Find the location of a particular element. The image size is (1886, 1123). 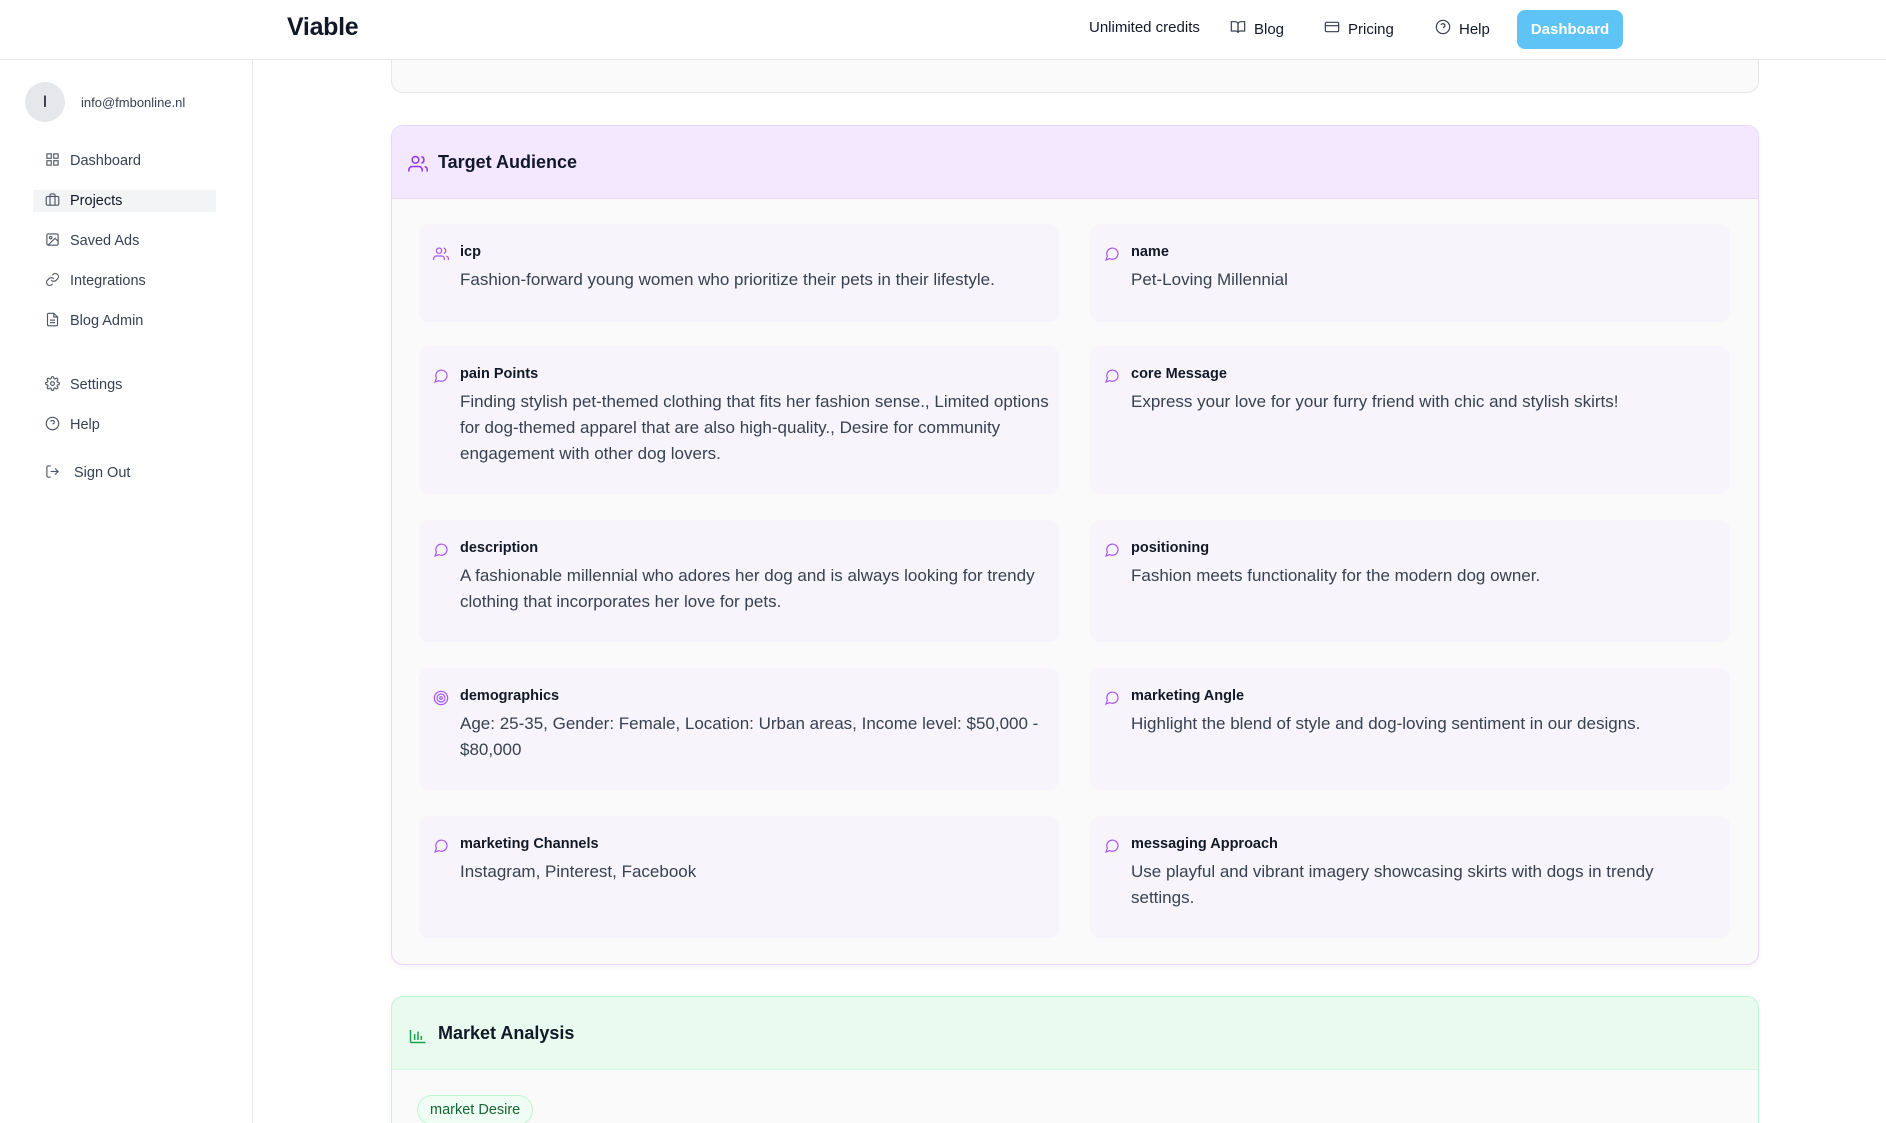

field-label: marketing Angle is located at coordinates (1188, 696).